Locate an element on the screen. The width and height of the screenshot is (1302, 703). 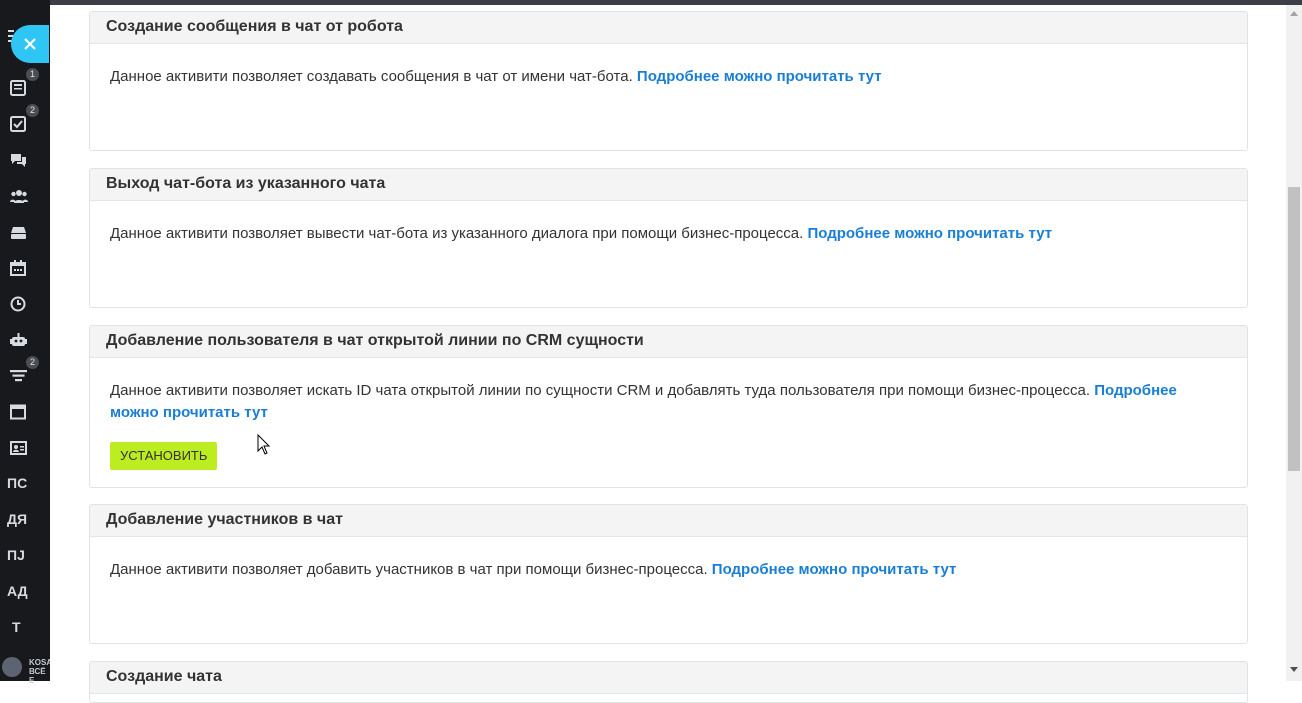
activity-card: Создание чата is located at coordinates (668, 682).